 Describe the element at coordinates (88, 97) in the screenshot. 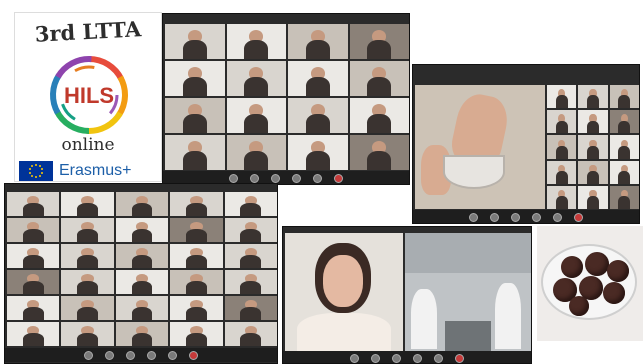

I see `hils-logo: 3rd LTTA HILS online Erasmus+` at that location.